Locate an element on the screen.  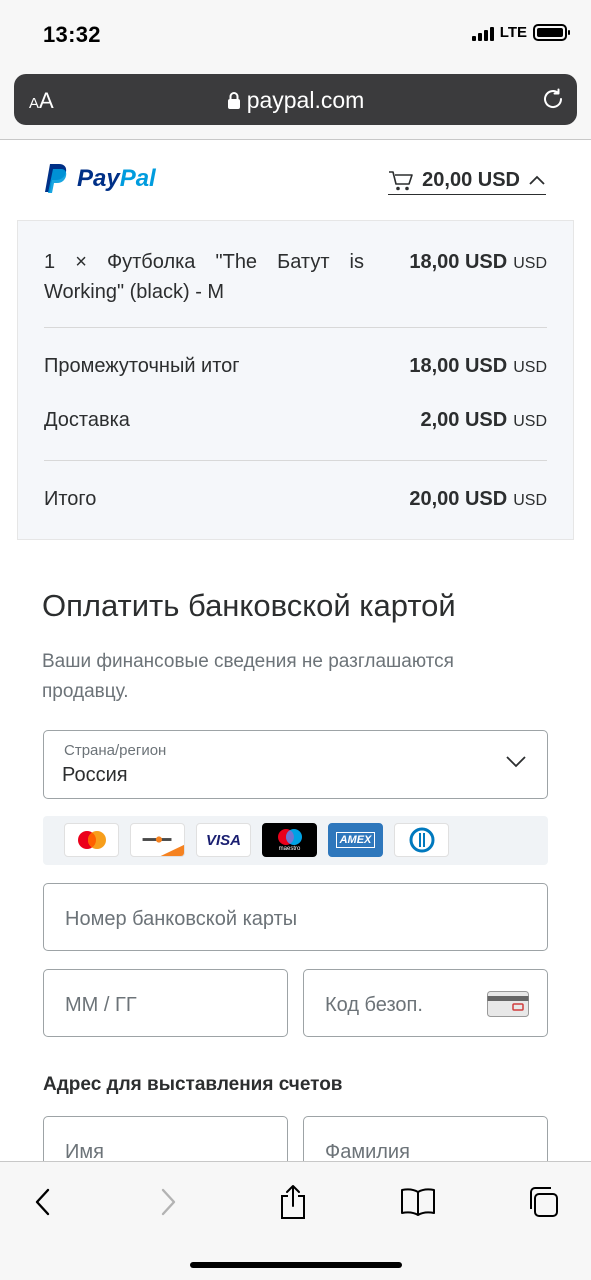
country-label: Страна/регион is located at coordinates (115, 750).